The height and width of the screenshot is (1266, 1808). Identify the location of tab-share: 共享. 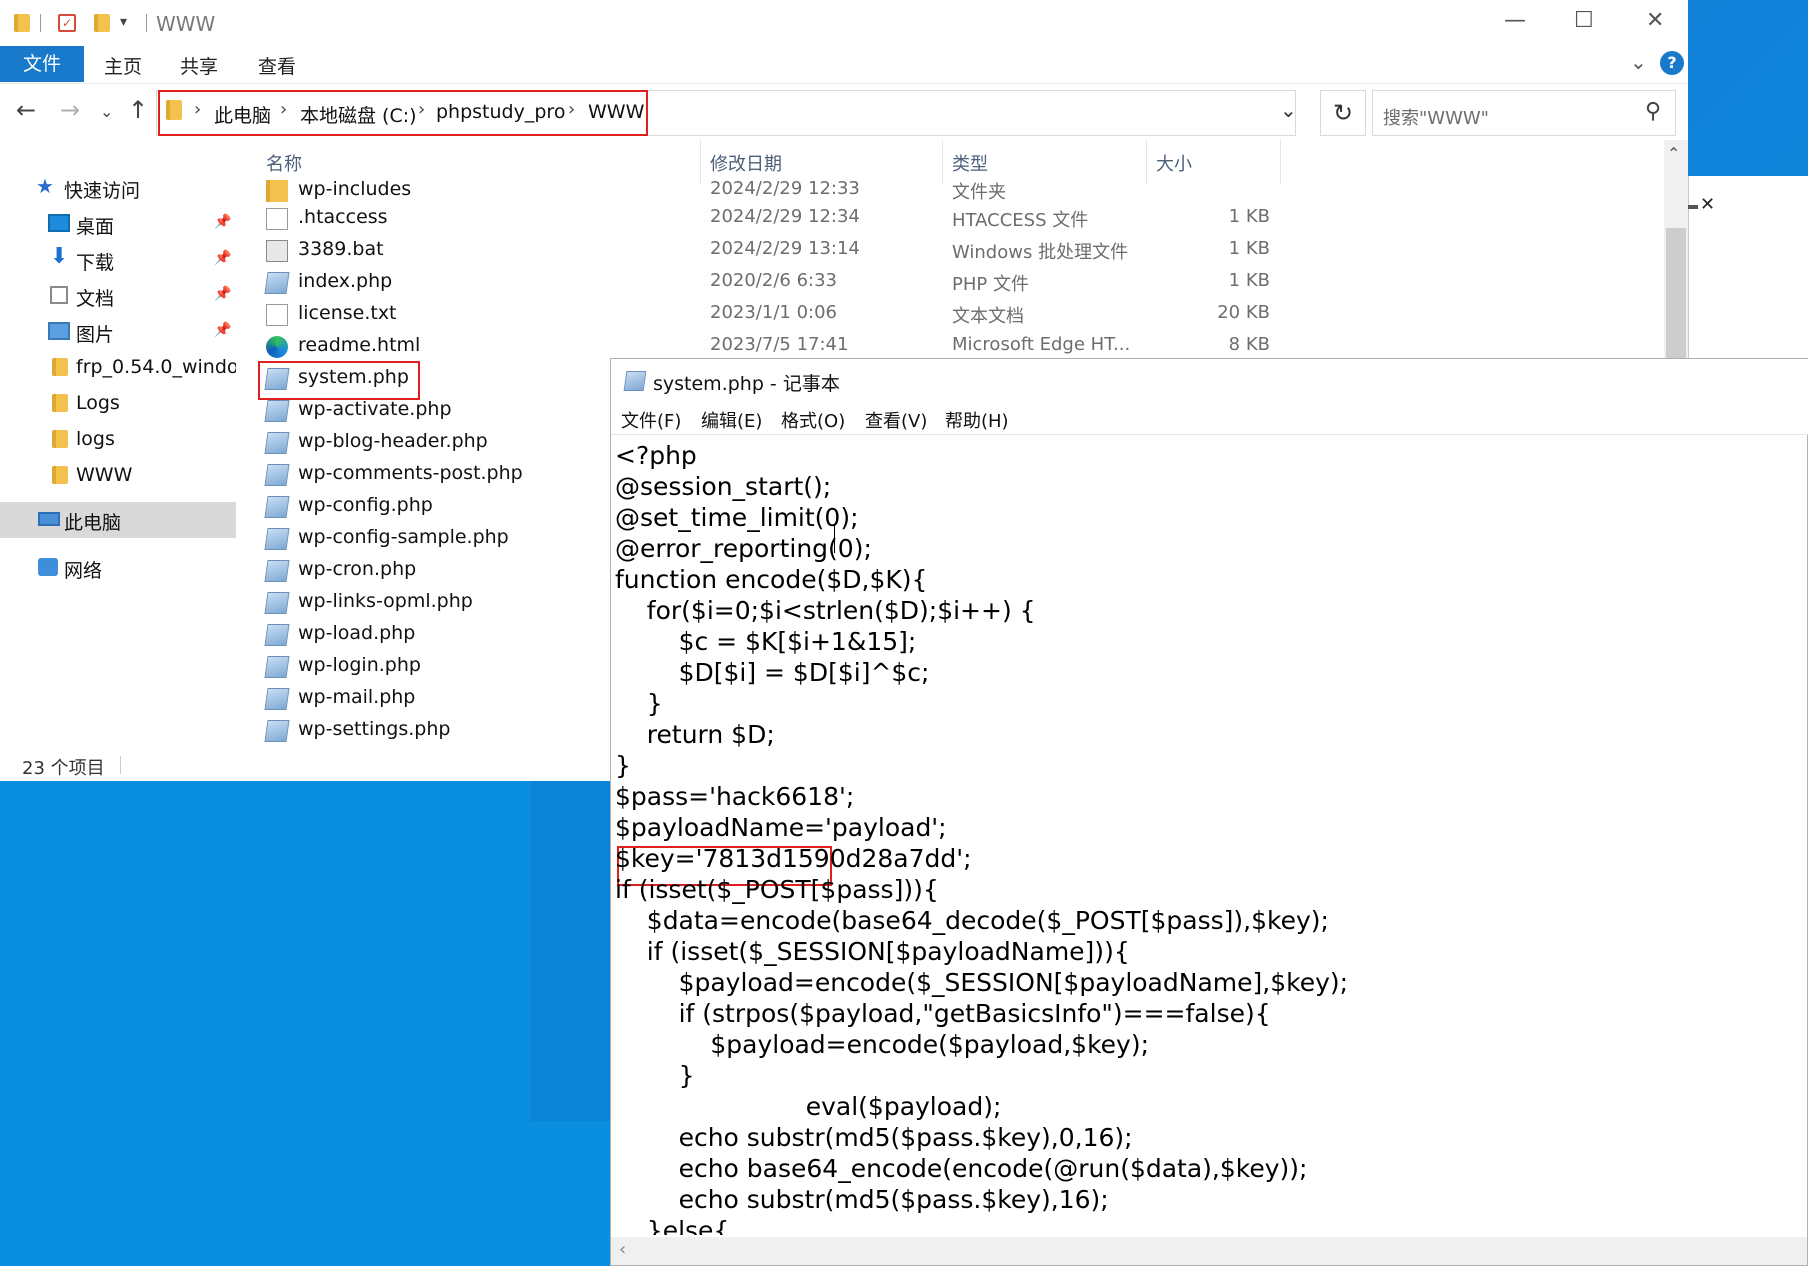
(199, 65).